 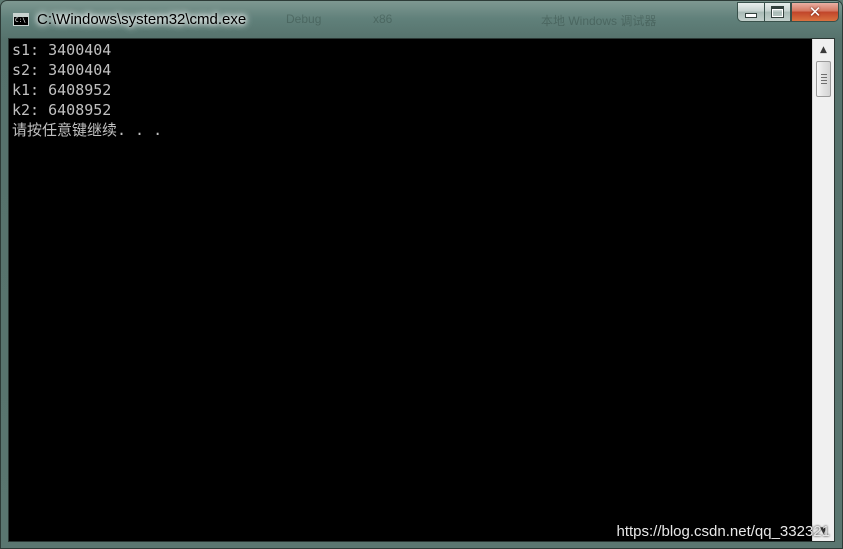 I want to click on scrollbar-thumb, so click(x=823, y=79).